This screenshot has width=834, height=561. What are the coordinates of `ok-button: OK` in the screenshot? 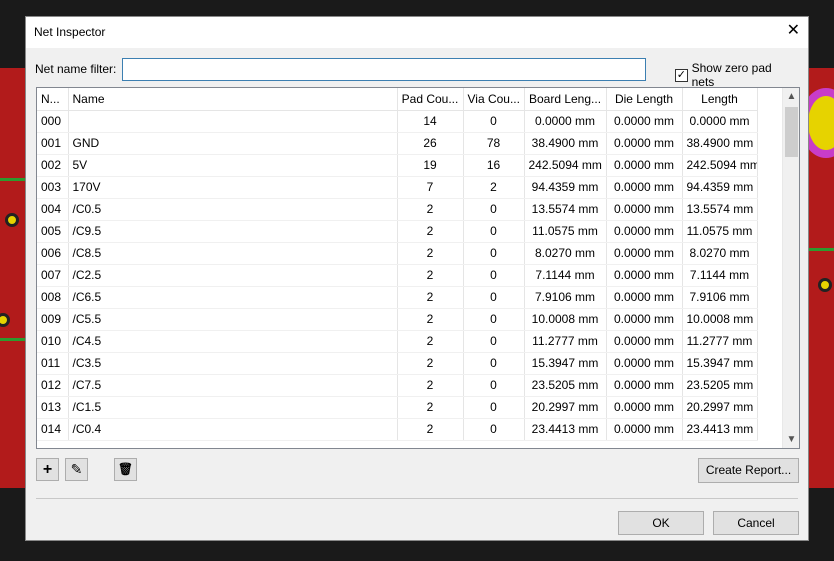 It's located at (661, 523).